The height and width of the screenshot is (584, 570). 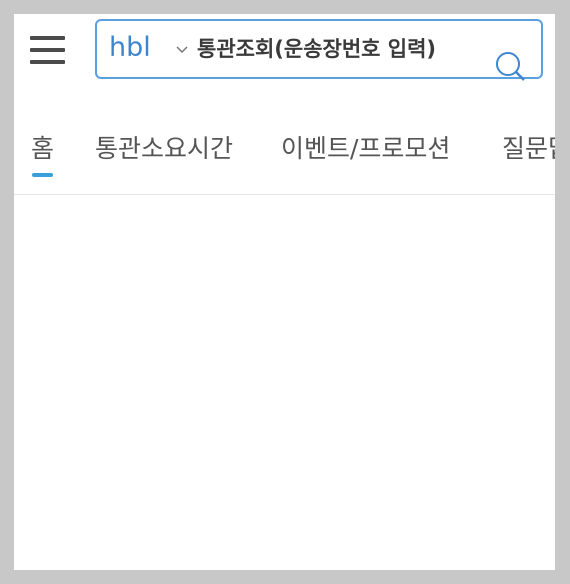 I want to click on tab-events-promotions: 이벤트/프로모션, so click(x=365, y=149).